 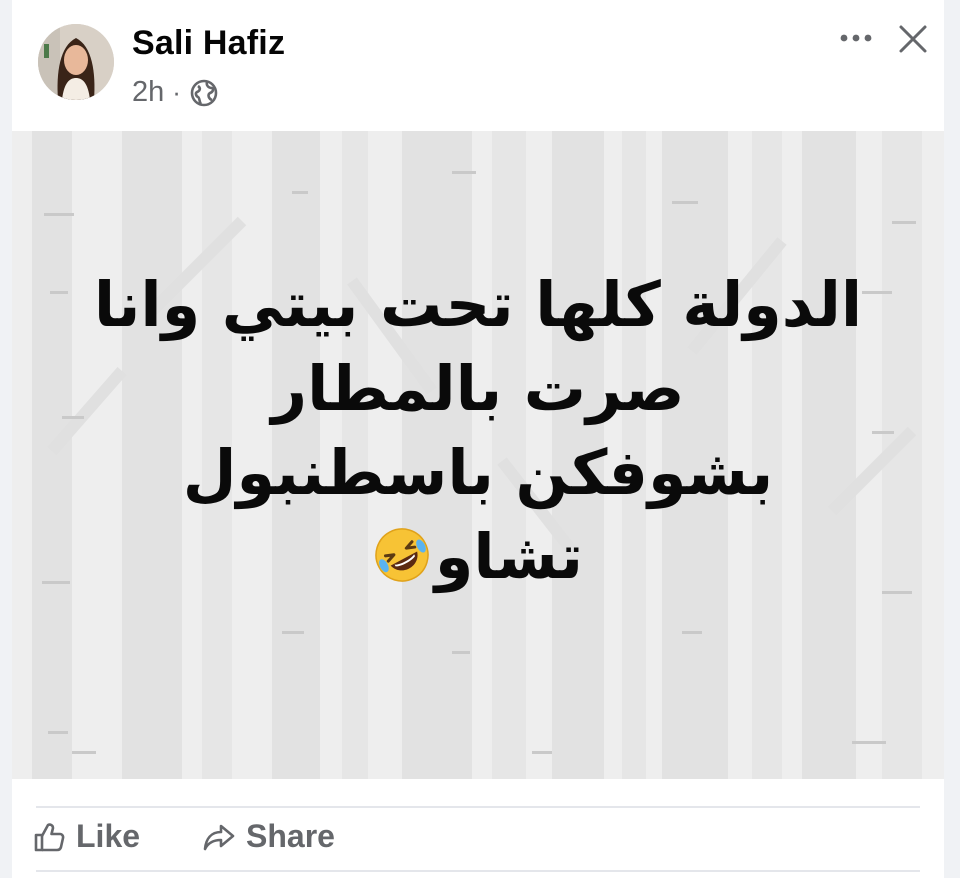 What do you see at coordinates (219, 837) in the screenshot?
I see `share-arrow-icon` at bounding box center [219, 837].